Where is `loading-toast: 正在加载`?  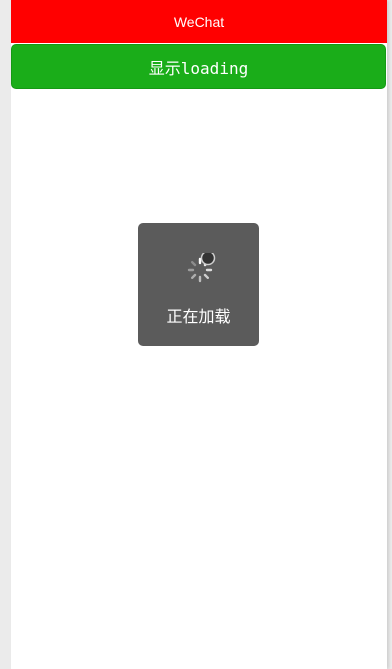
loading-toast: 正在加载 is located at coordinates (198, 284).